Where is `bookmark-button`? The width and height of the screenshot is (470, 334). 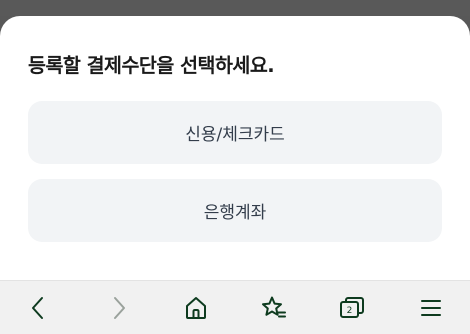
bookmark-button is located at coordinates (274, 308).